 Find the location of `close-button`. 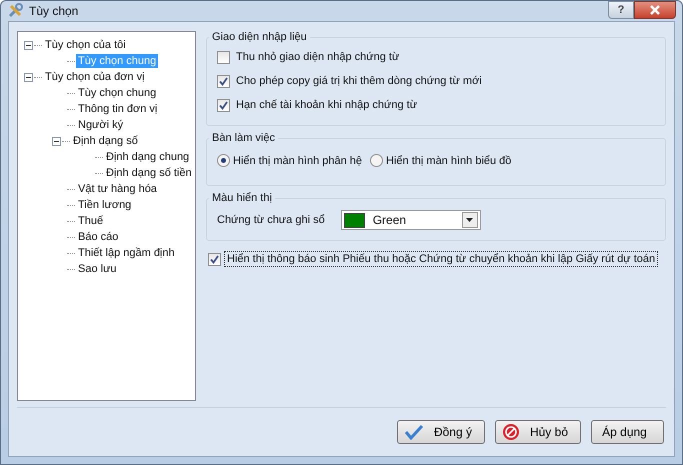

close-button is located at coordinates (655, 10).